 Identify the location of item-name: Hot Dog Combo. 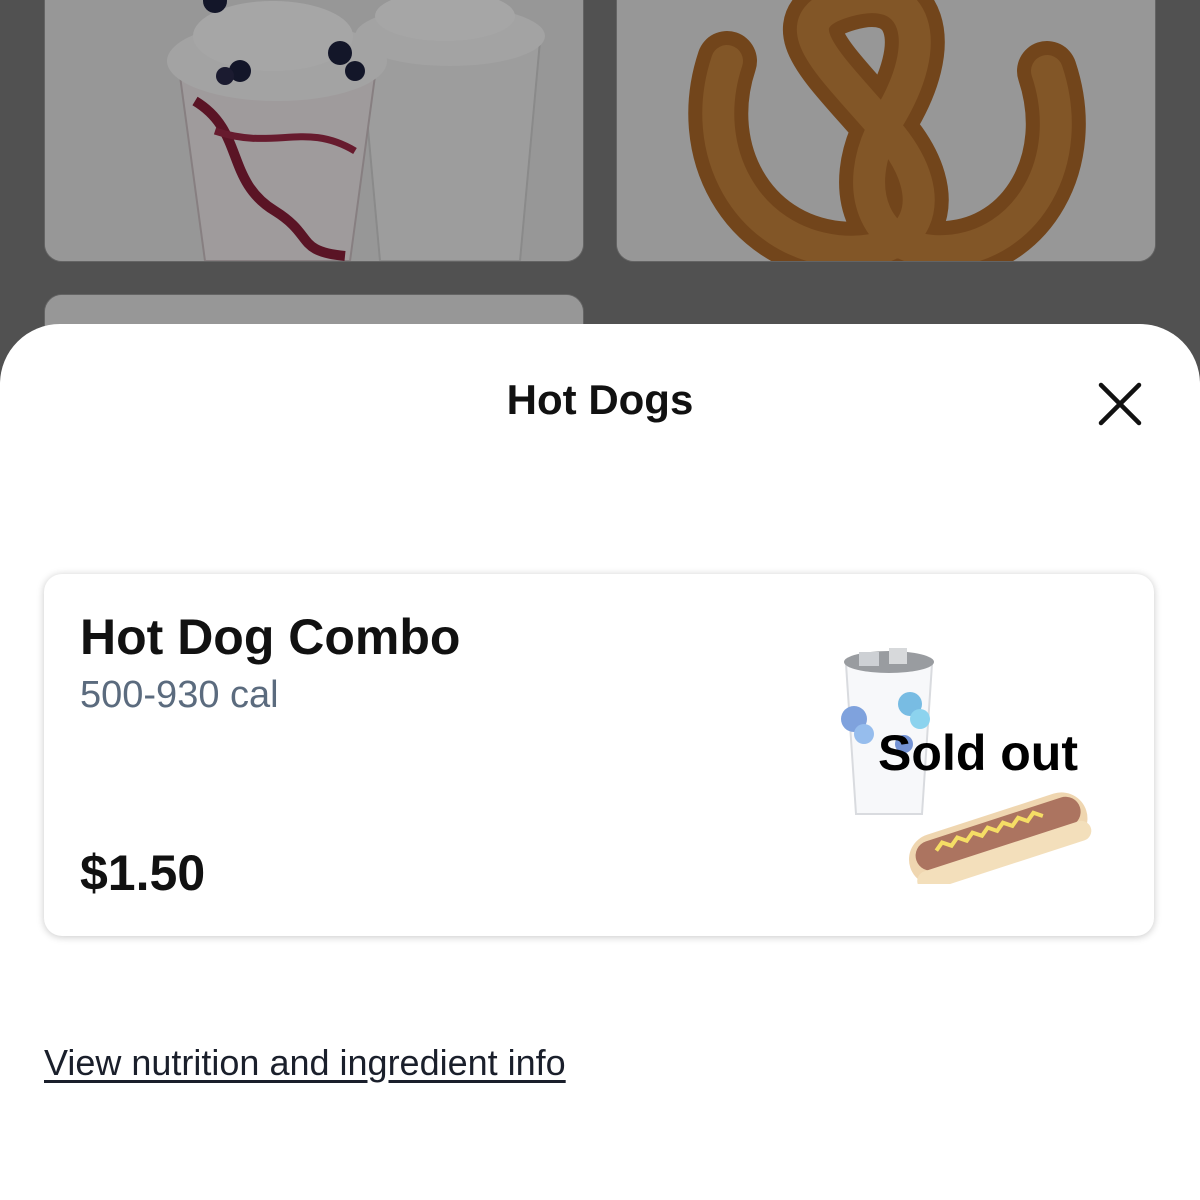
(270, 637).